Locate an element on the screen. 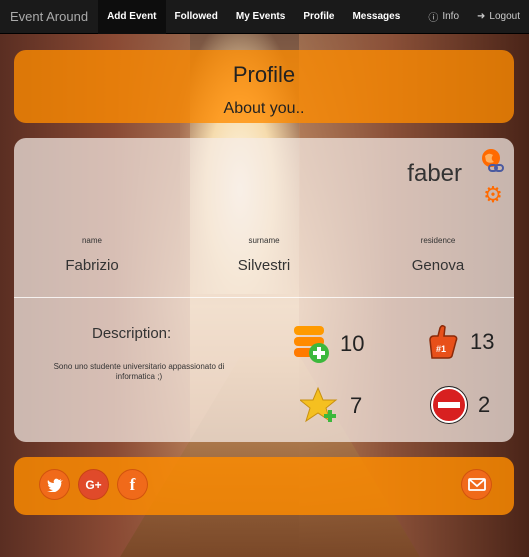 The height and width of the screenshot is (557, 529). stat-favorites: 7 is located at coordinates (331, 406).